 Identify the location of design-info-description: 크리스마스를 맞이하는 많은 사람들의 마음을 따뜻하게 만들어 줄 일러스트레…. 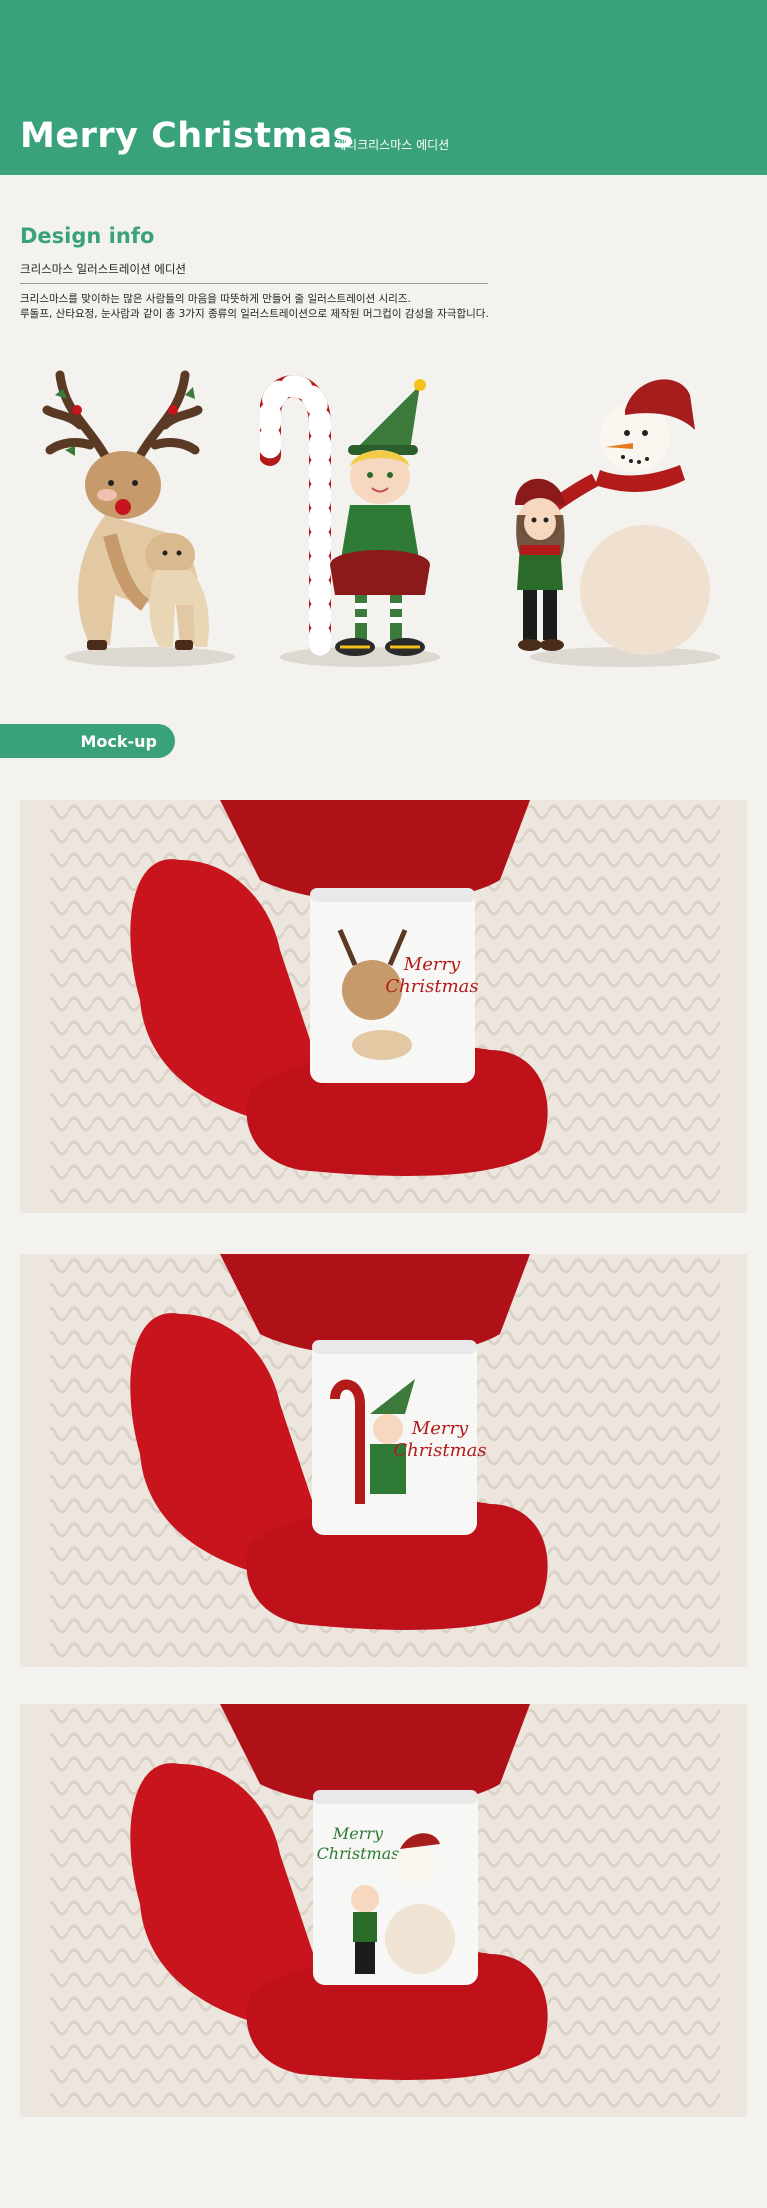
(260, 307).